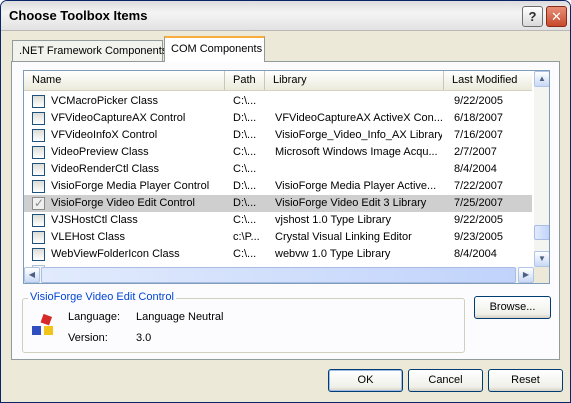  Describe the element at coordinates (354, 80) in the screenshot. I see `column-header-library: Library` at that location.